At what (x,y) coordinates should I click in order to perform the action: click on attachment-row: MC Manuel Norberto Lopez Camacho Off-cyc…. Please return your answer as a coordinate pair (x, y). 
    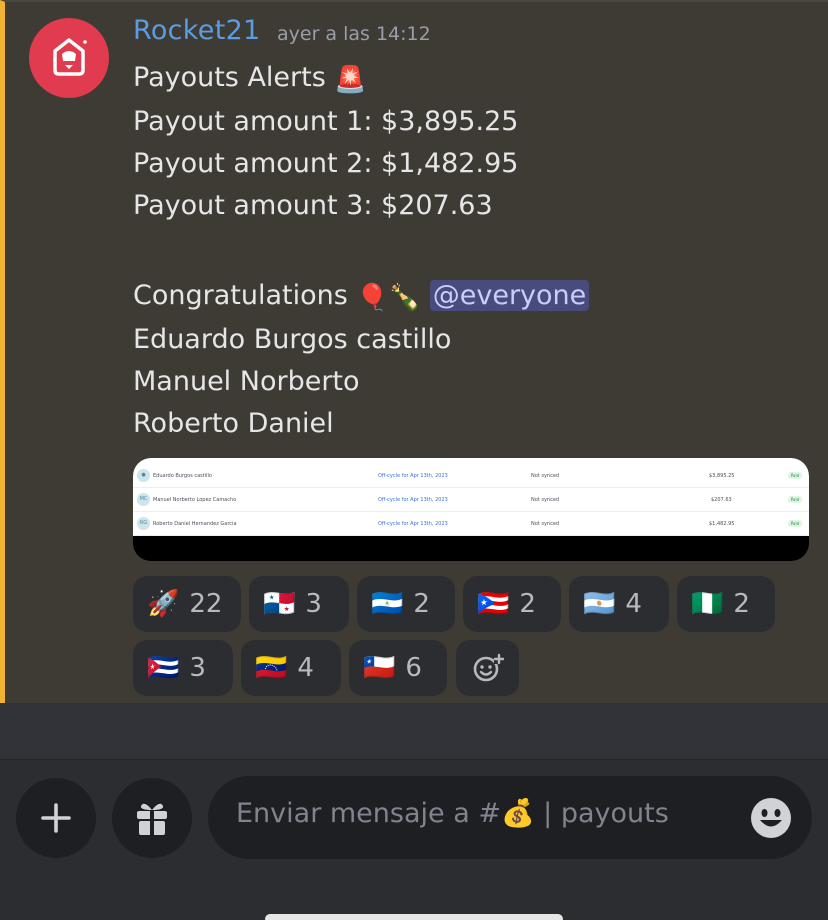
    Looking at the image, I should click on (471, 500).